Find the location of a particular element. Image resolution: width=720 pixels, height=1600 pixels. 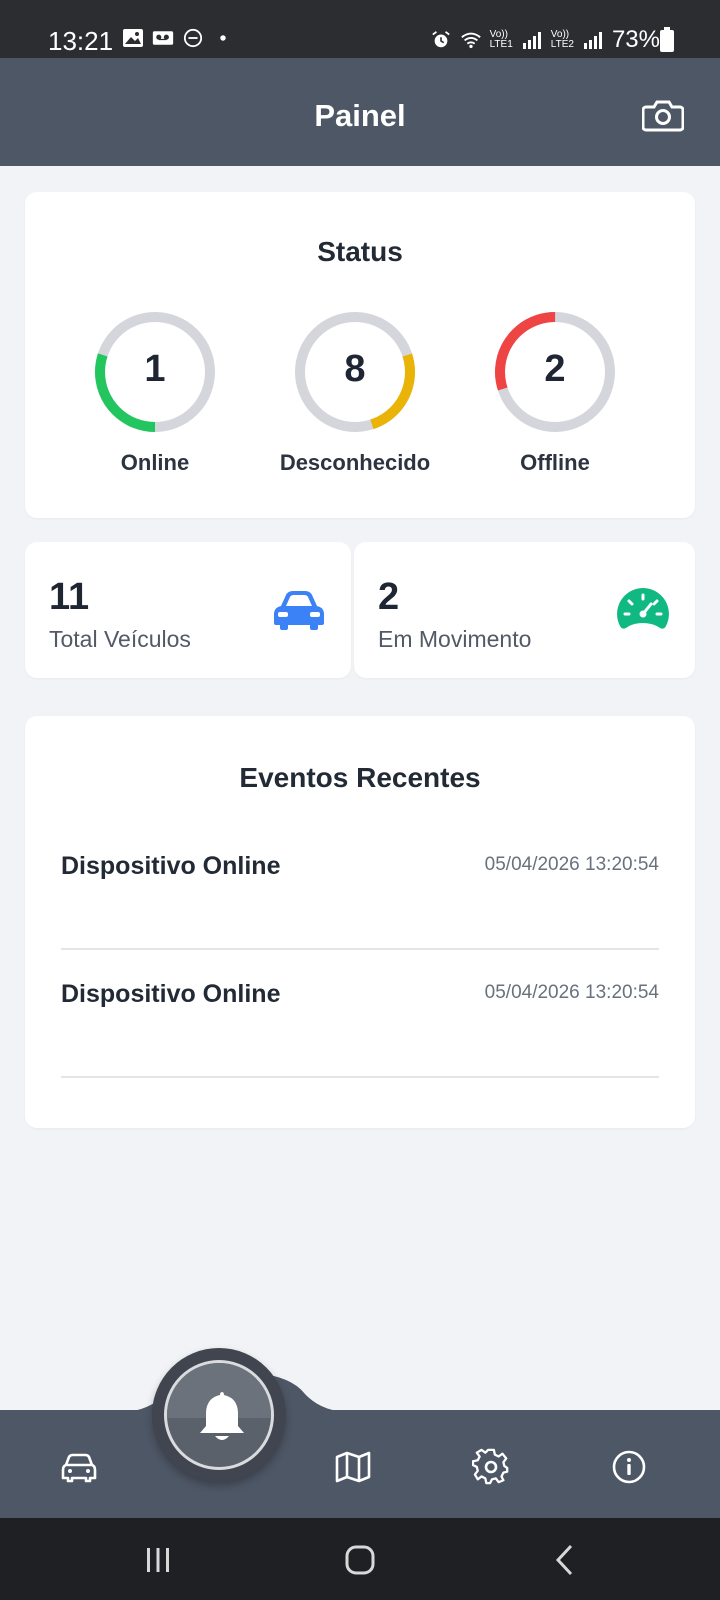

wifi-icon is located at coordinates (470, 40).